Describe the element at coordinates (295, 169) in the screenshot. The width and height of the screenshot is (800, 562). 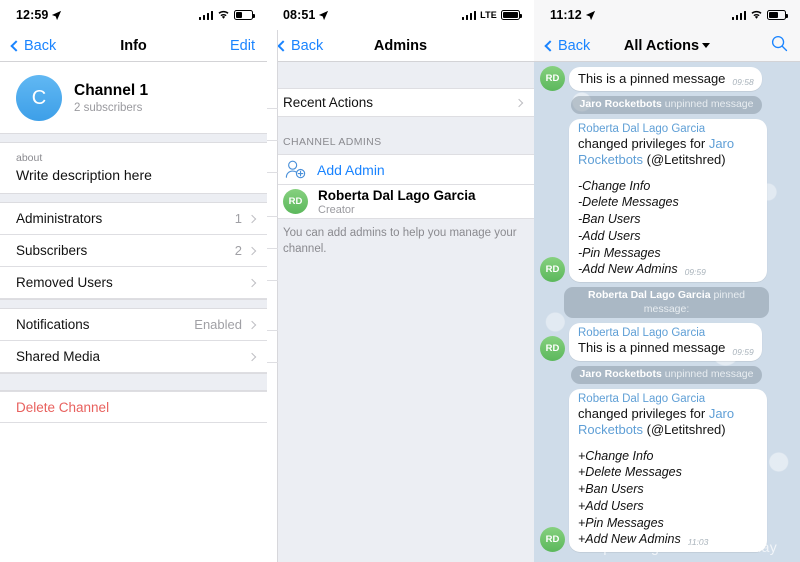
I see `add-person-icon` at that location.